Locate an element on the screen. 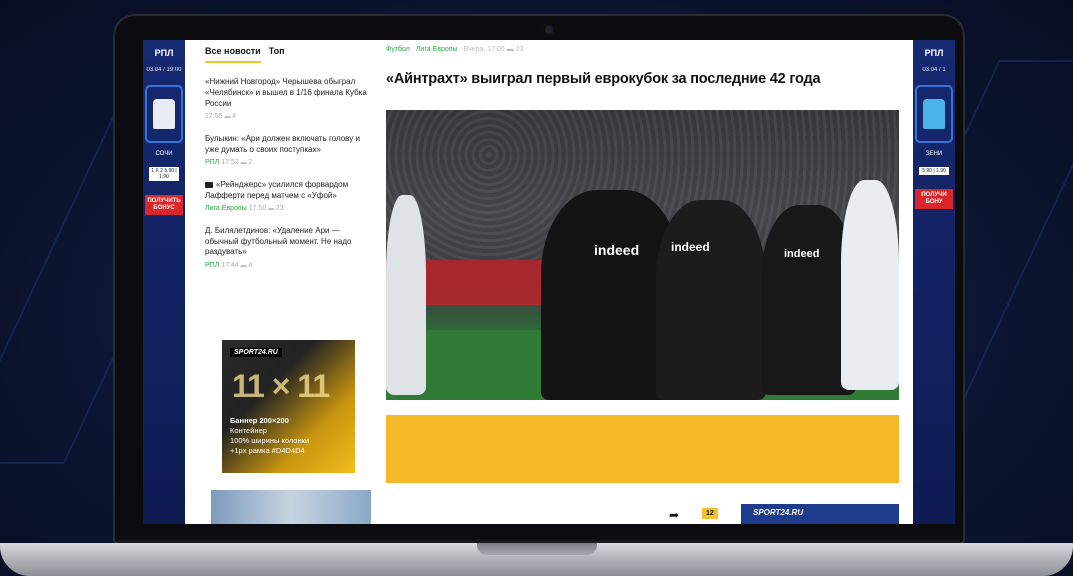 The image size is (1073, 576). rail-team: СОЧИ is located at coordinates (164, 154).